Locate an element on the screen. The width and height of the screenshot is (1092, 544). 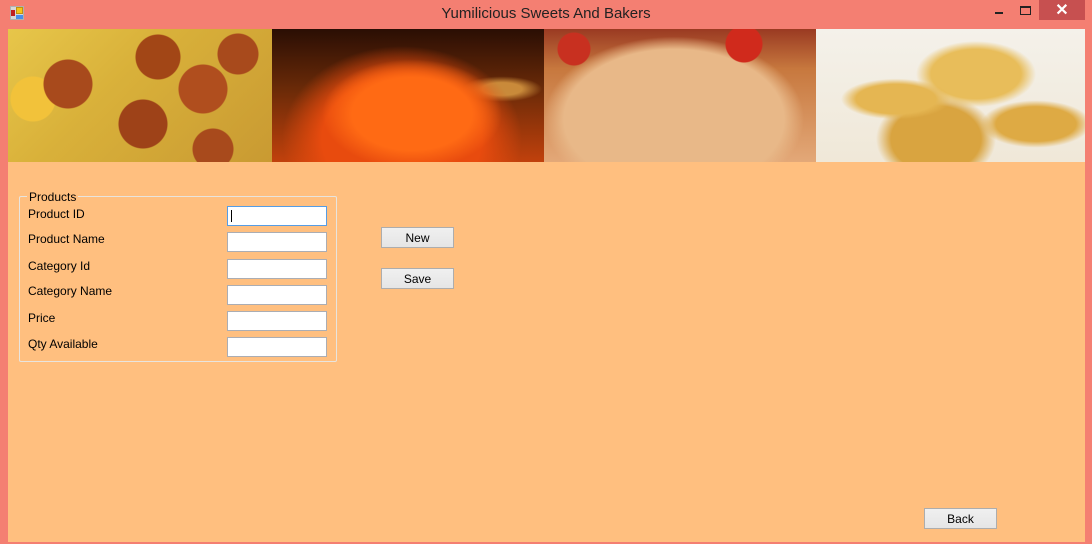
category-id-input is located at coordinates (277, 269).